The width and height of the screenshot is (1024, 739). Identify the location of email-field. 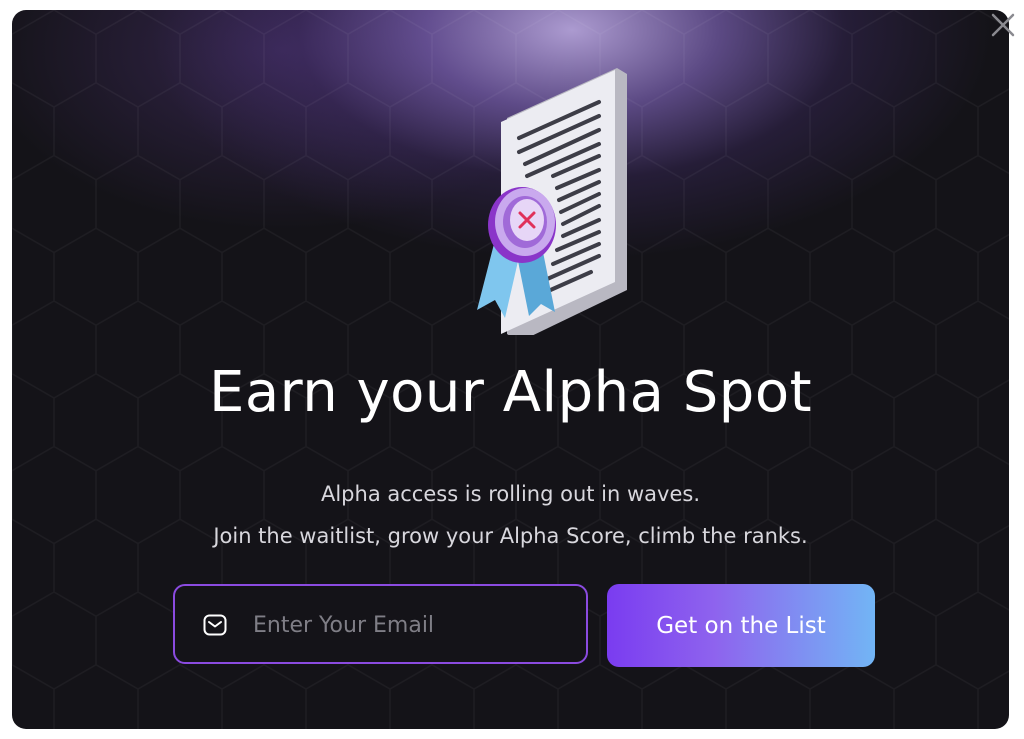
(380, 624).